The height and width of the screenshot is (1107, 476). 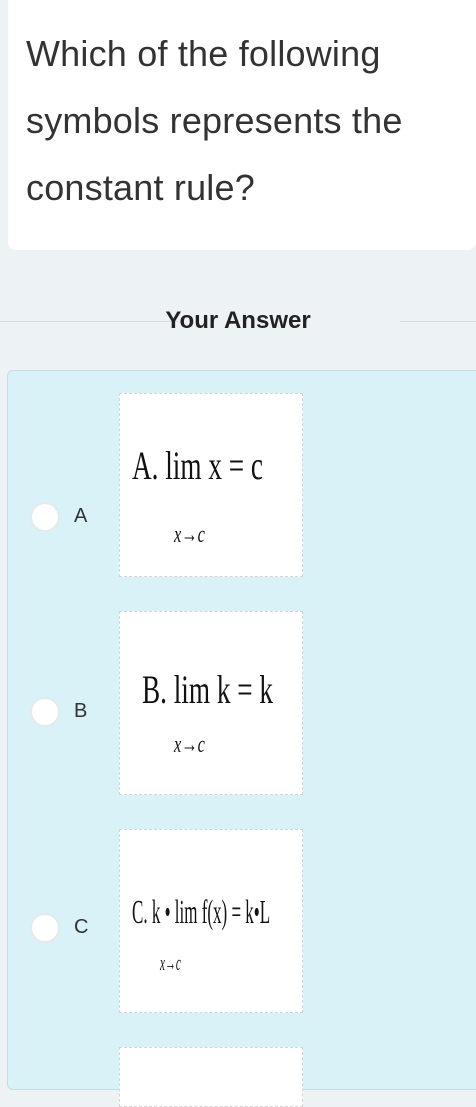 I want to click on option-letter-c: C, so click(x=81, y=927).